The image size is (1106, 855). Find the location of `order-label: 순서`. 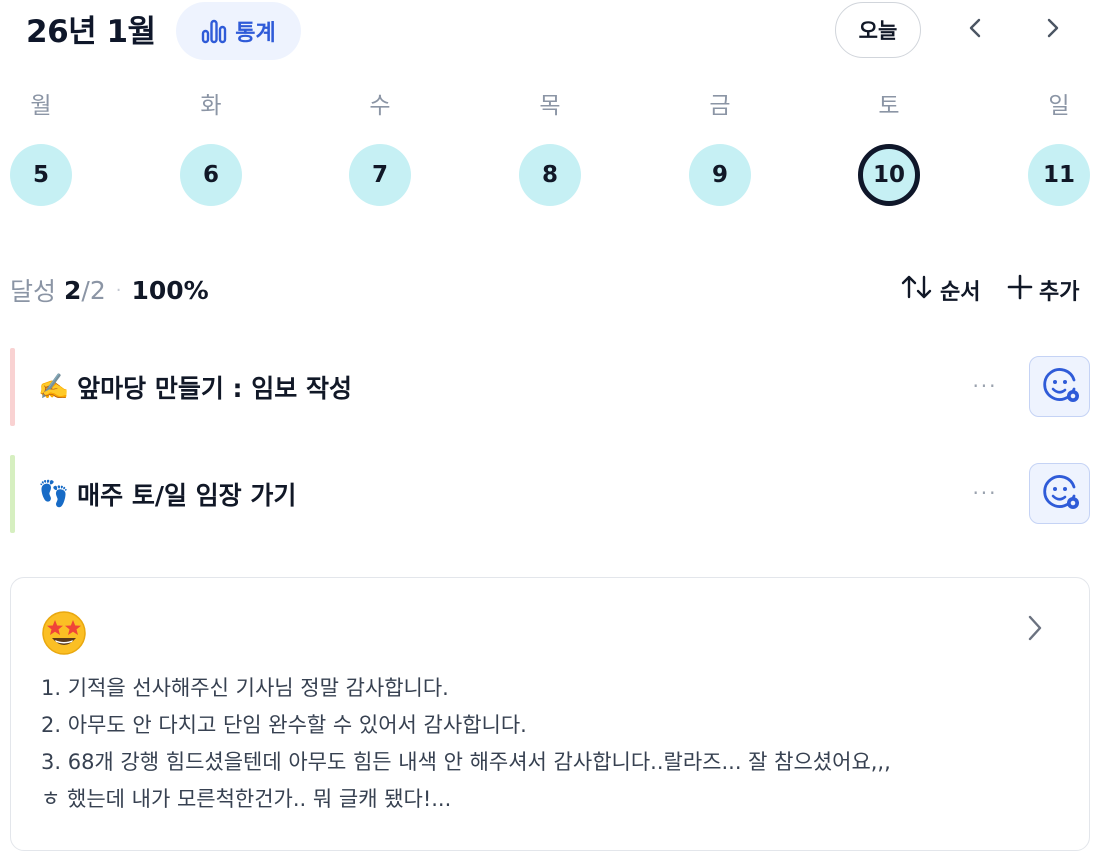

order-label: 순서 is located at coordinates (960, 292).